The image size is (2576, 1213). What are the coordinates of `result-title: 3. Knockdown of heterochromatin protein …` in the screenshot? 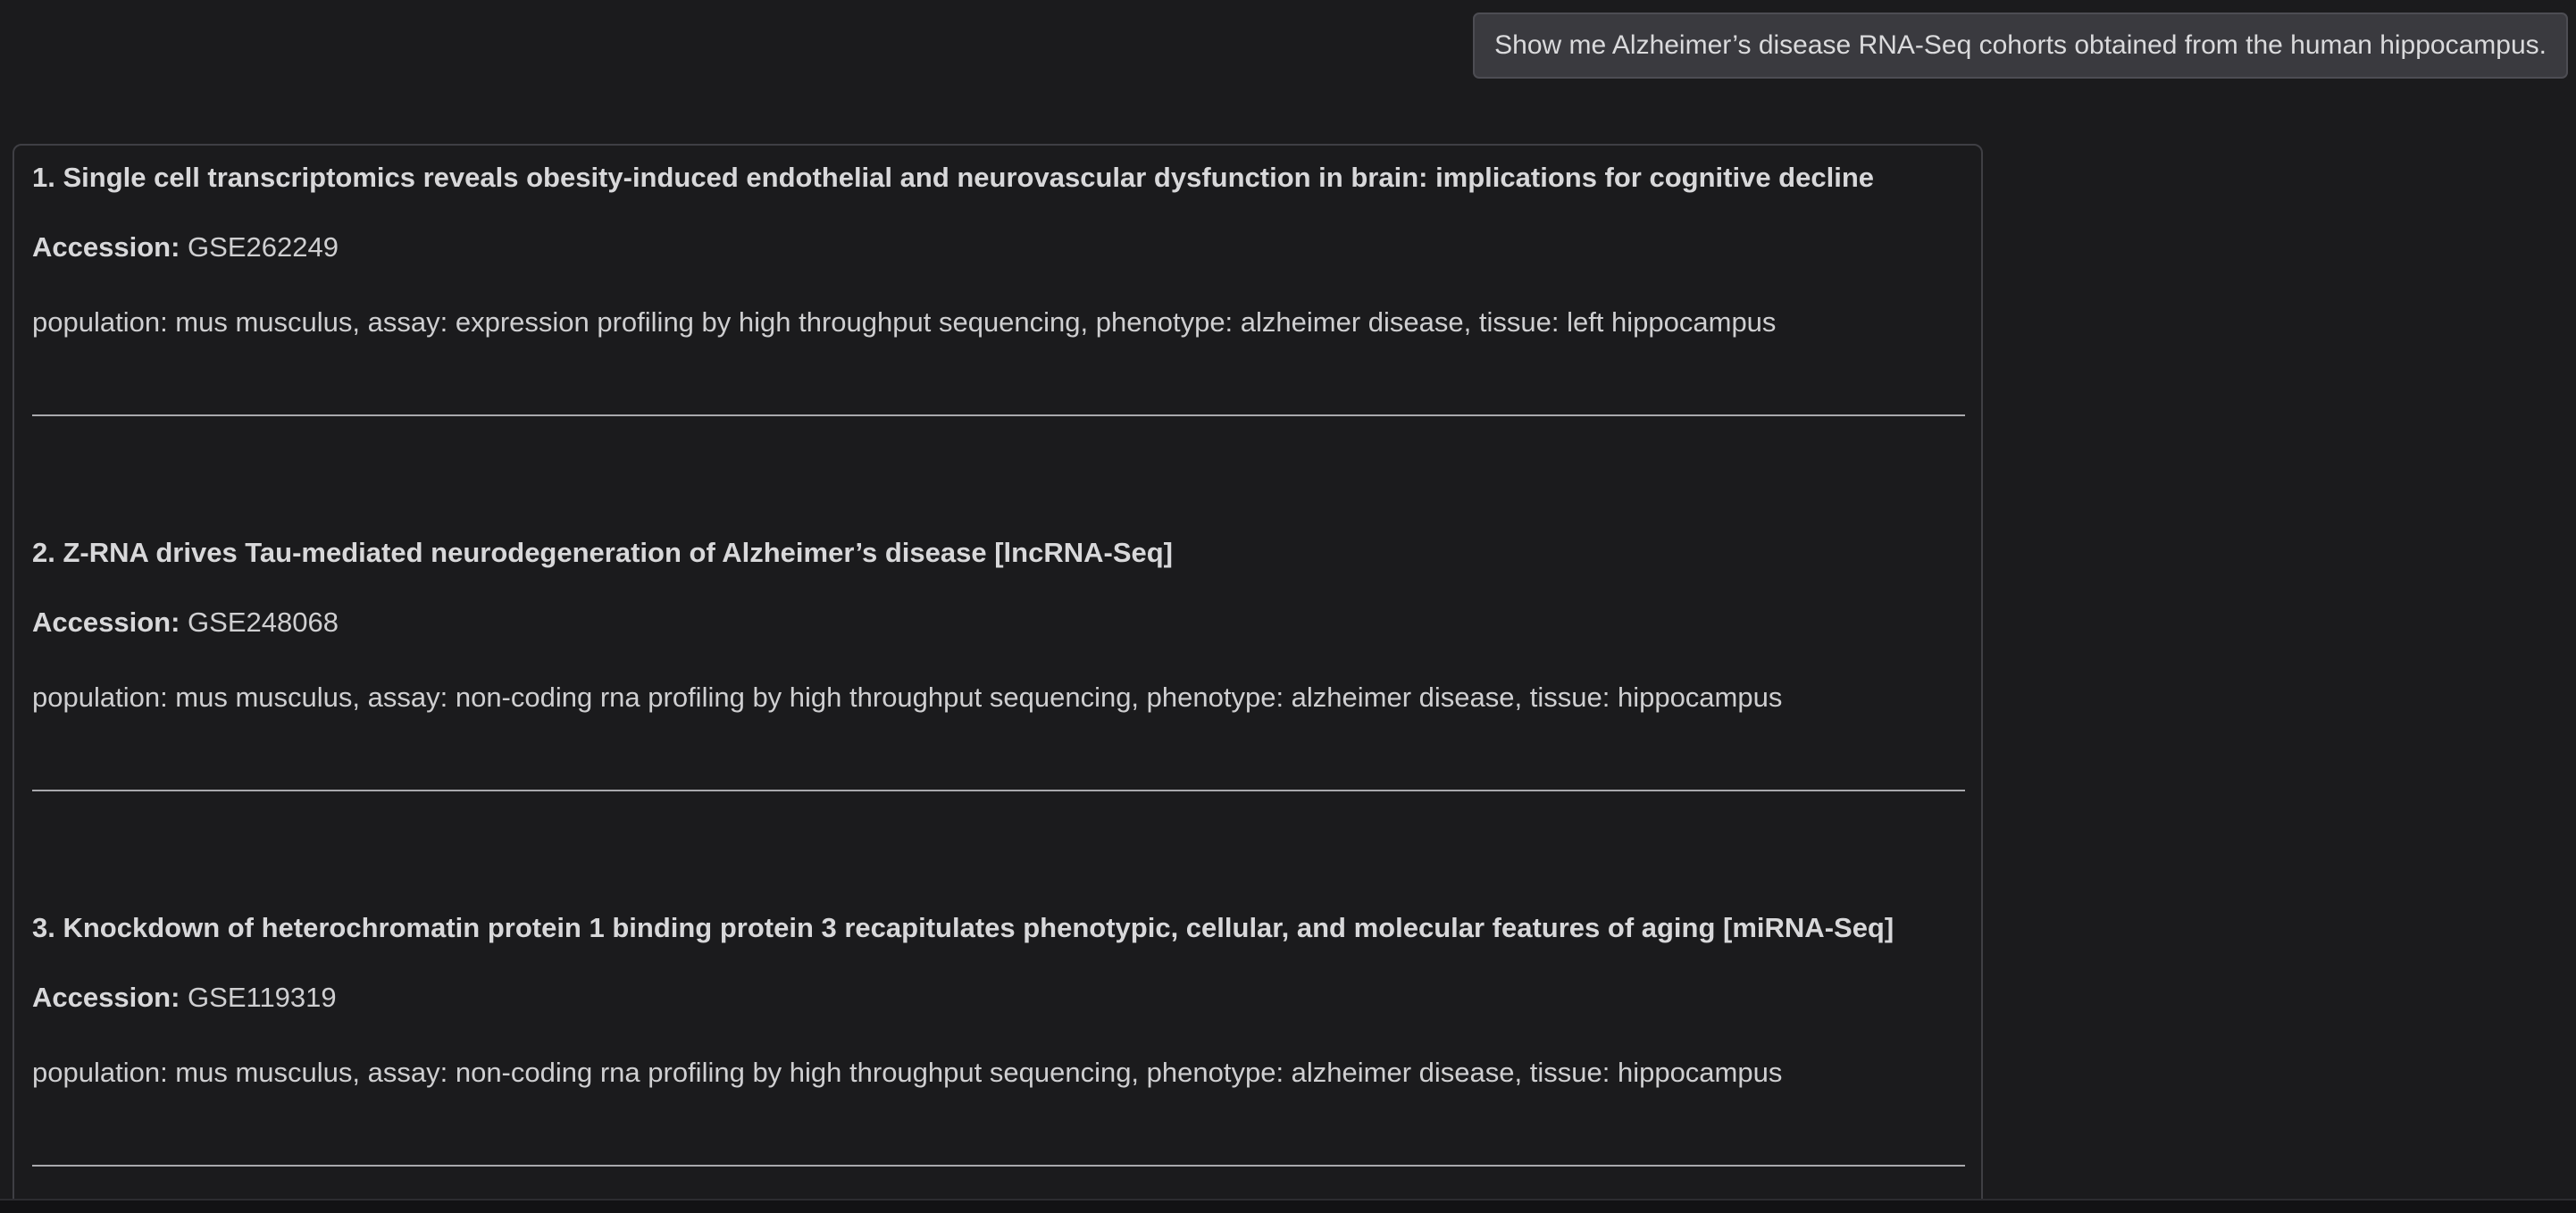 It's located at (963, 927).